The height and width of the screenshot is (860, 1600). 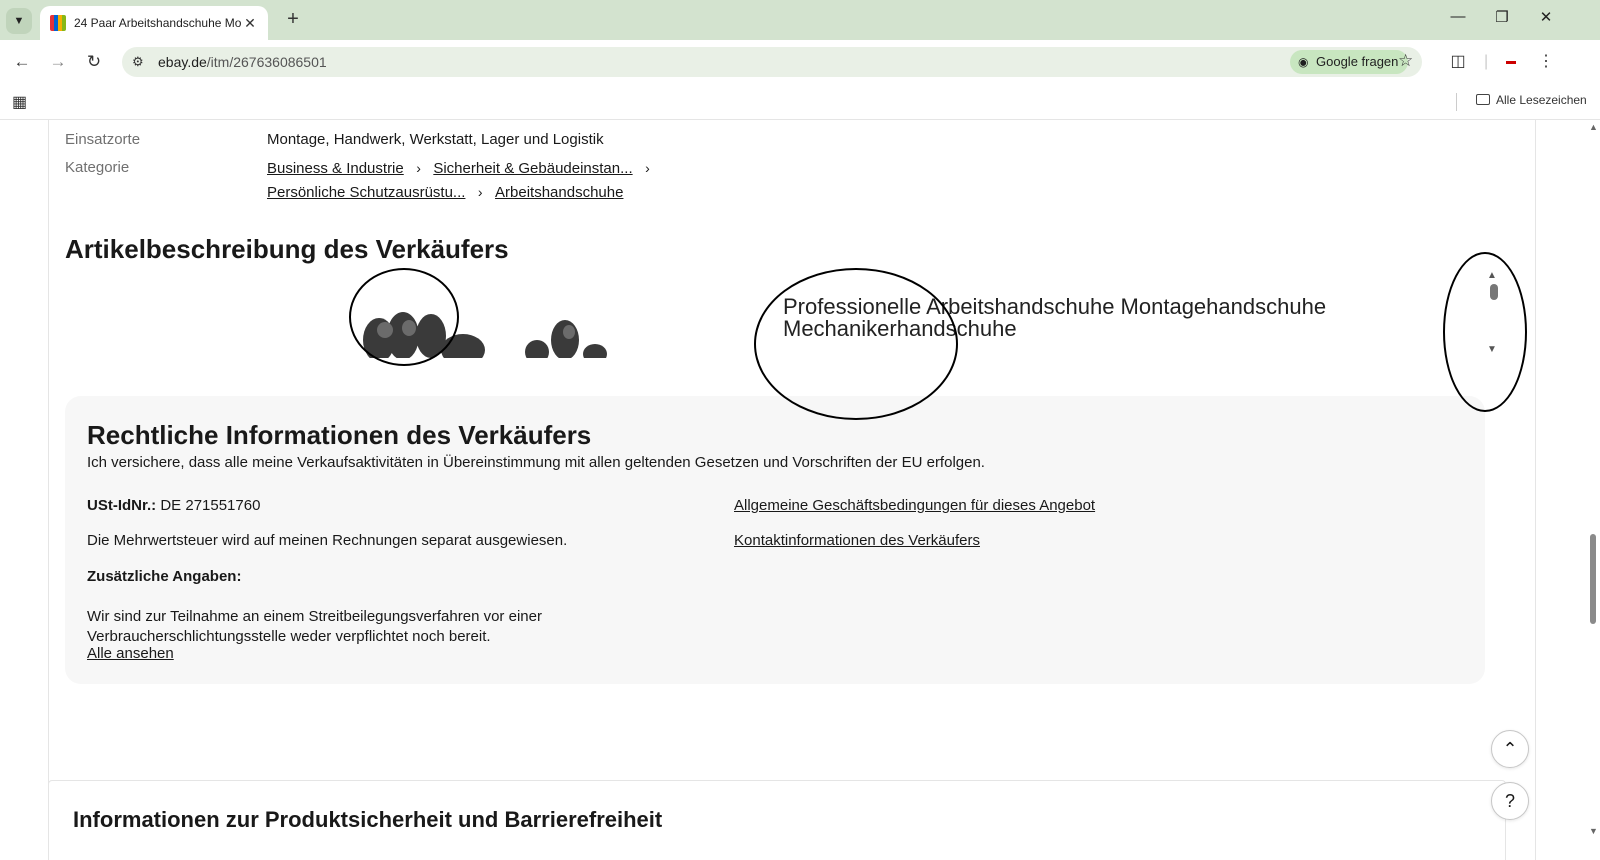 What do you see at coordinates (58, 23) in the screenshot?
I see `ebay-favicon-icon` at bounding box center [58, 23].